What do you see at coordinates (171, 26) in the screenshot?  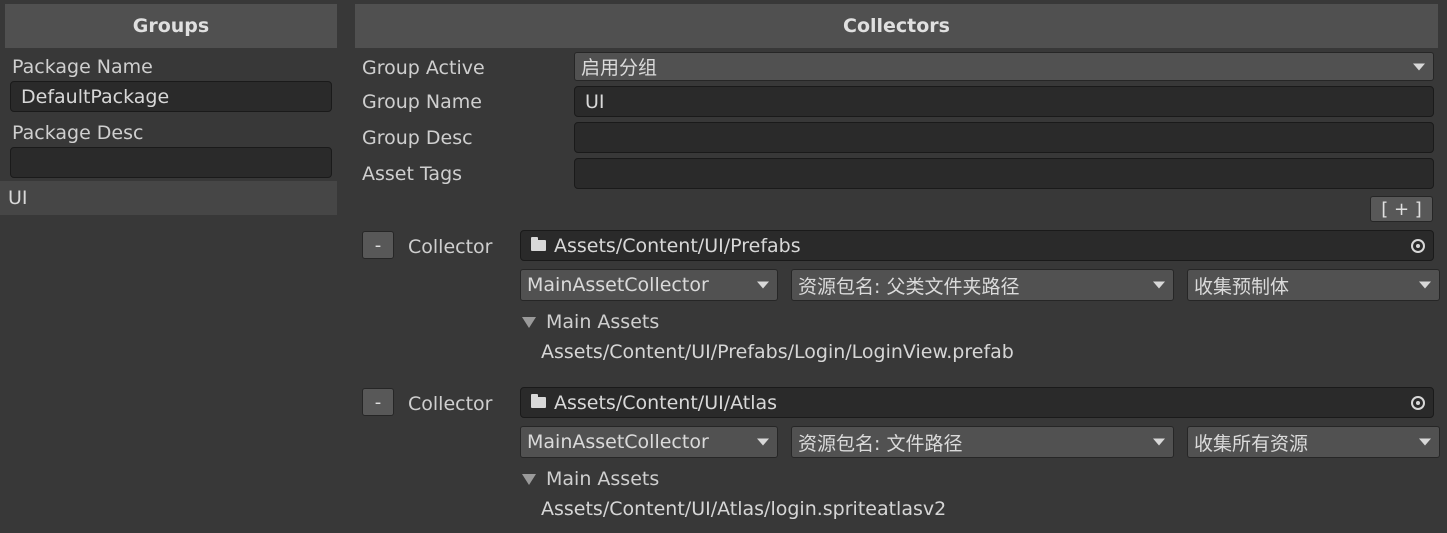 I see `groups-header: Groups` at bounding box center [171, 26].